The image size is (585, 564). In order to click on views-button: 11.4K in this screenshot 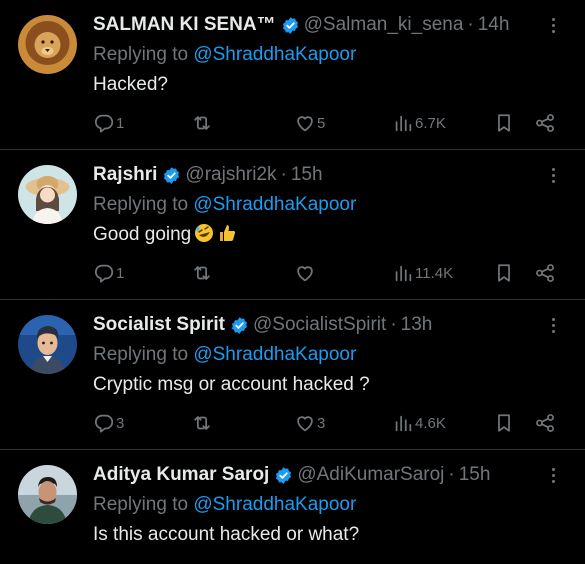, I will do `click(422, 273)`.